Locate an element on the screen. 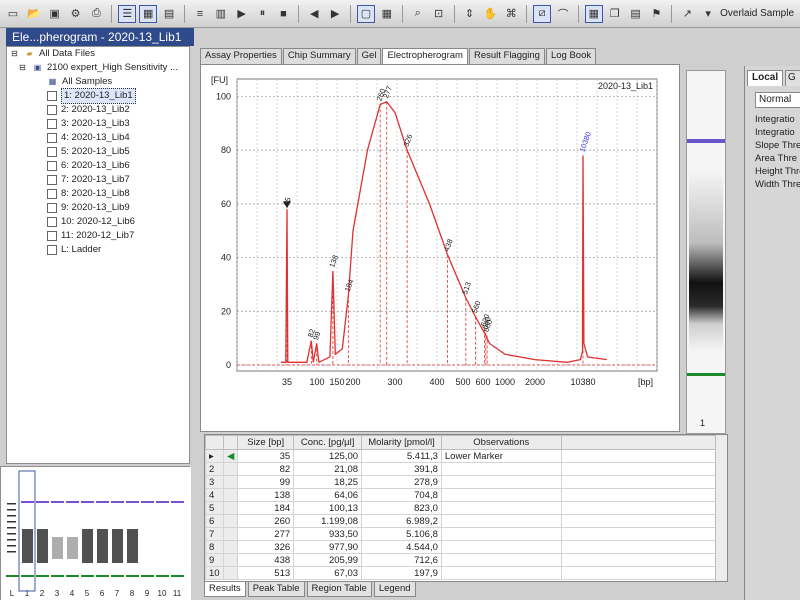  tree-sample-item: 4: 2020-13_Lib4 is located at coordinates (98, 138).